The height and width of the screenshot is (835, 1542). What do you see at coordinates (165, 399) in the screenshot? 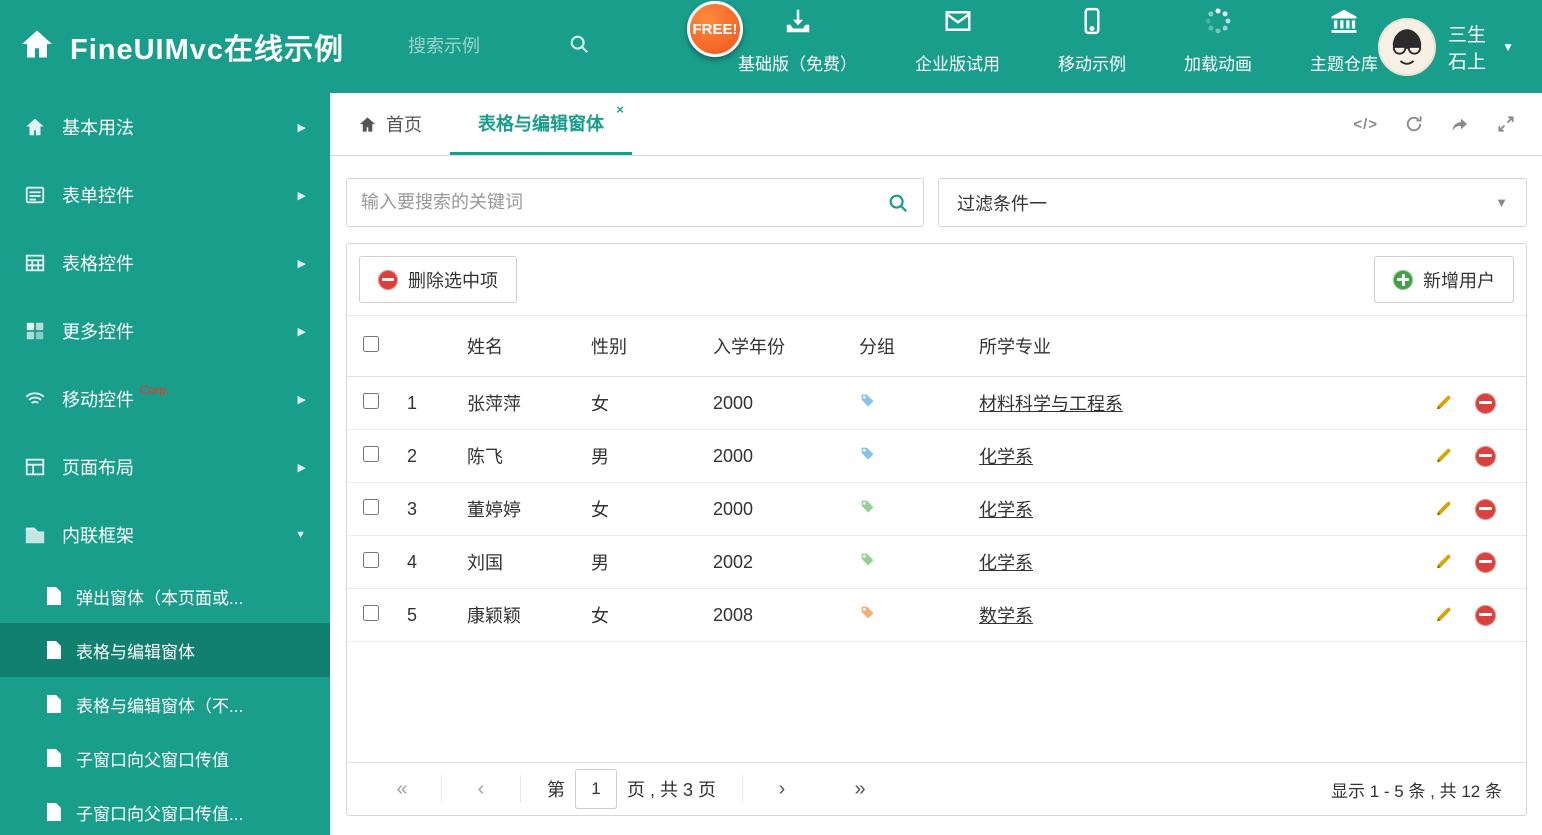
I see `sidebar-item-mobile-controls: 移动控件 Corp. ▶` at bounding box center [165, 399].